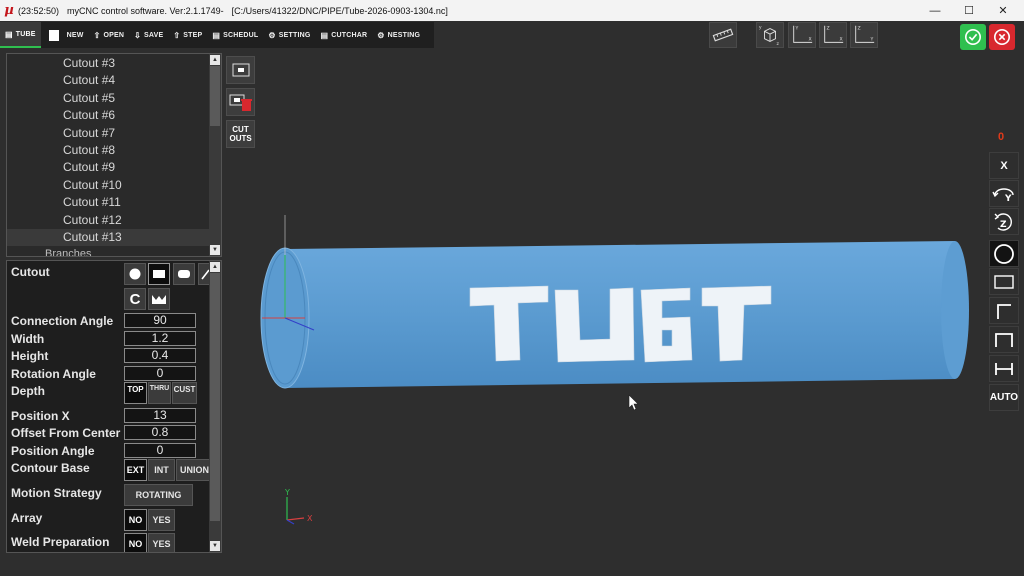 The image size is (1024, 576). I want to click on depth-thru-button: THRU, so click(159, 393).